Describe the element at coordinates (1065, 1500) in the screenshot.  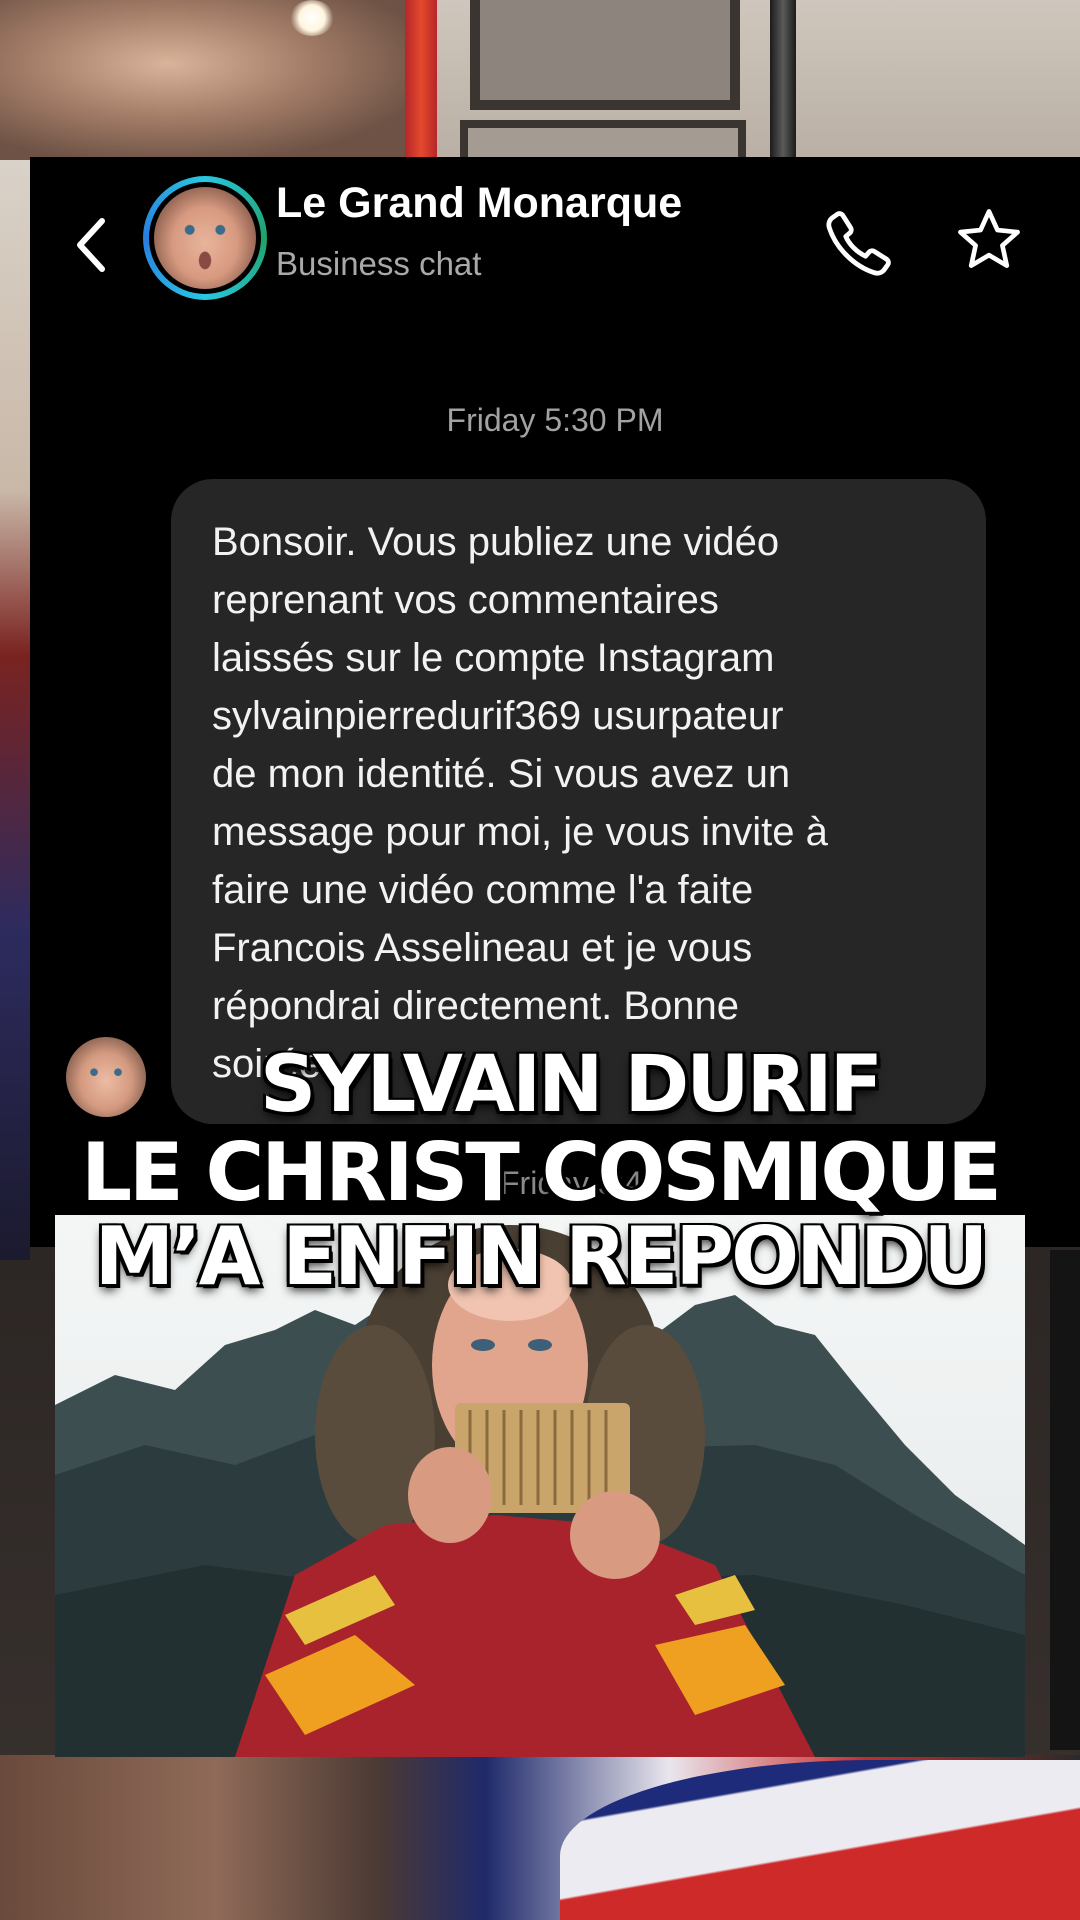
I see `background-right-edge` at that location.